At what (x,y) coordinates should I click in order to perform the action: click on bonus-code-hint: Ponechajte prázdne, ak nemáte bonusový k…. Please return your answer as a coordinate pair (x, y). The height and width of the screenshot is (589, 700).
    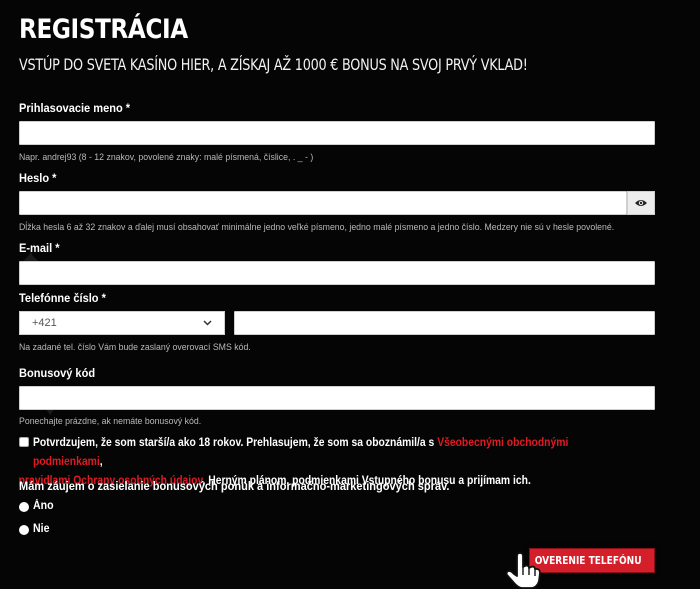
    Looking at the image, I should click on (110, 421).